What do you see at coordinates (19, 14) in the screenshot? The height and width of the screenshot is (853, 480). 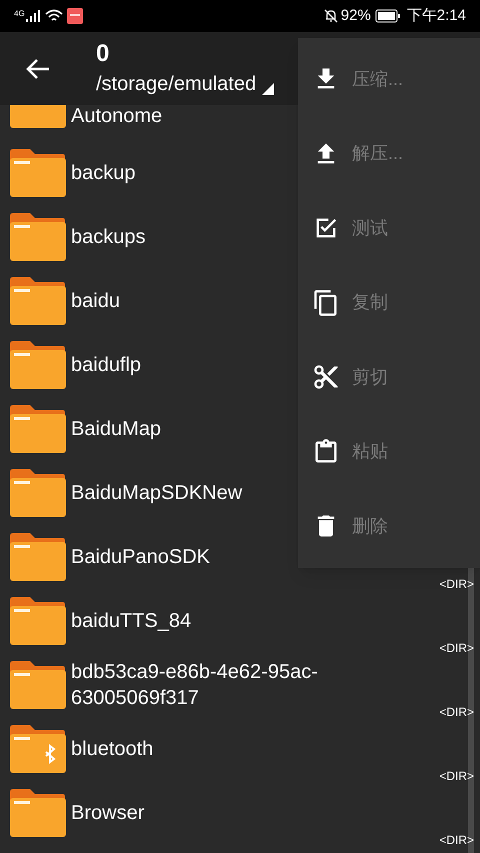 I see `network-label: 4G` at bounding box center [19, 14].